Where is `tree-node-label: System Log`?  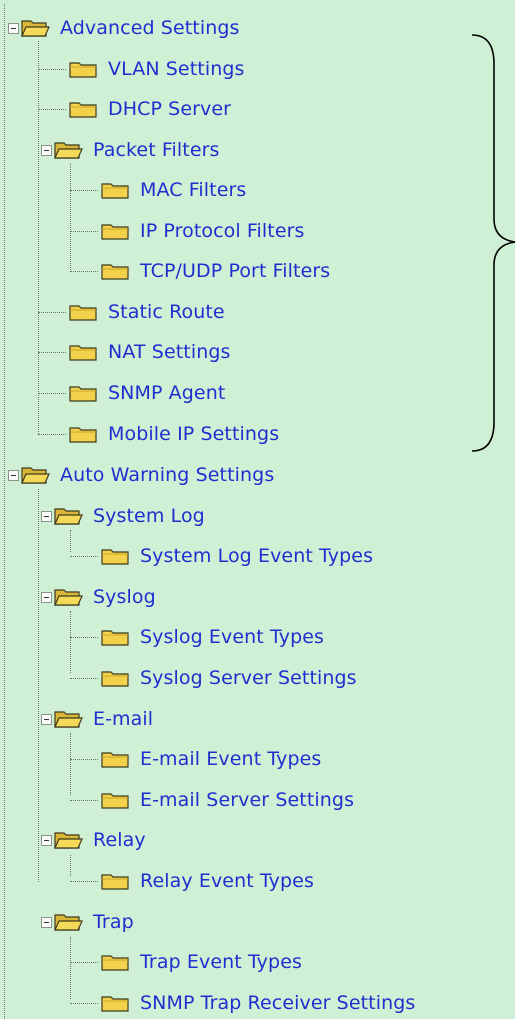 tree-node-label: System Log is located at coordinates (149, 516).